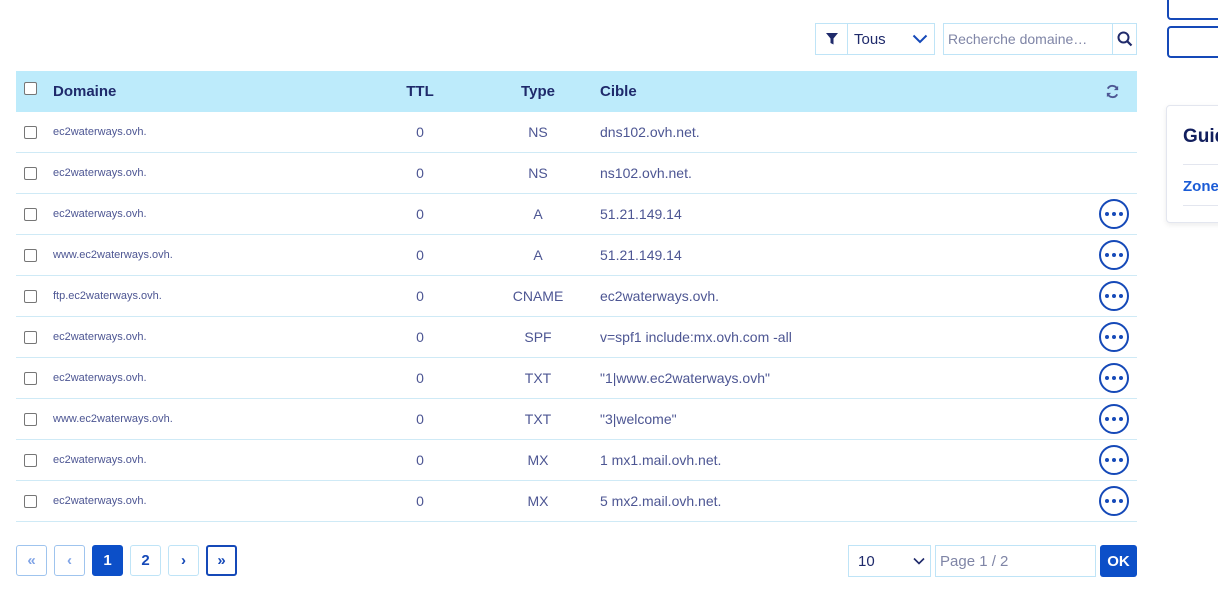 This screenshot has width=1218, height=609. What do you see at coordinates (208, 91) in the screenshot?
I see `header-domain: Domaine` at bounding box center [208, 91].